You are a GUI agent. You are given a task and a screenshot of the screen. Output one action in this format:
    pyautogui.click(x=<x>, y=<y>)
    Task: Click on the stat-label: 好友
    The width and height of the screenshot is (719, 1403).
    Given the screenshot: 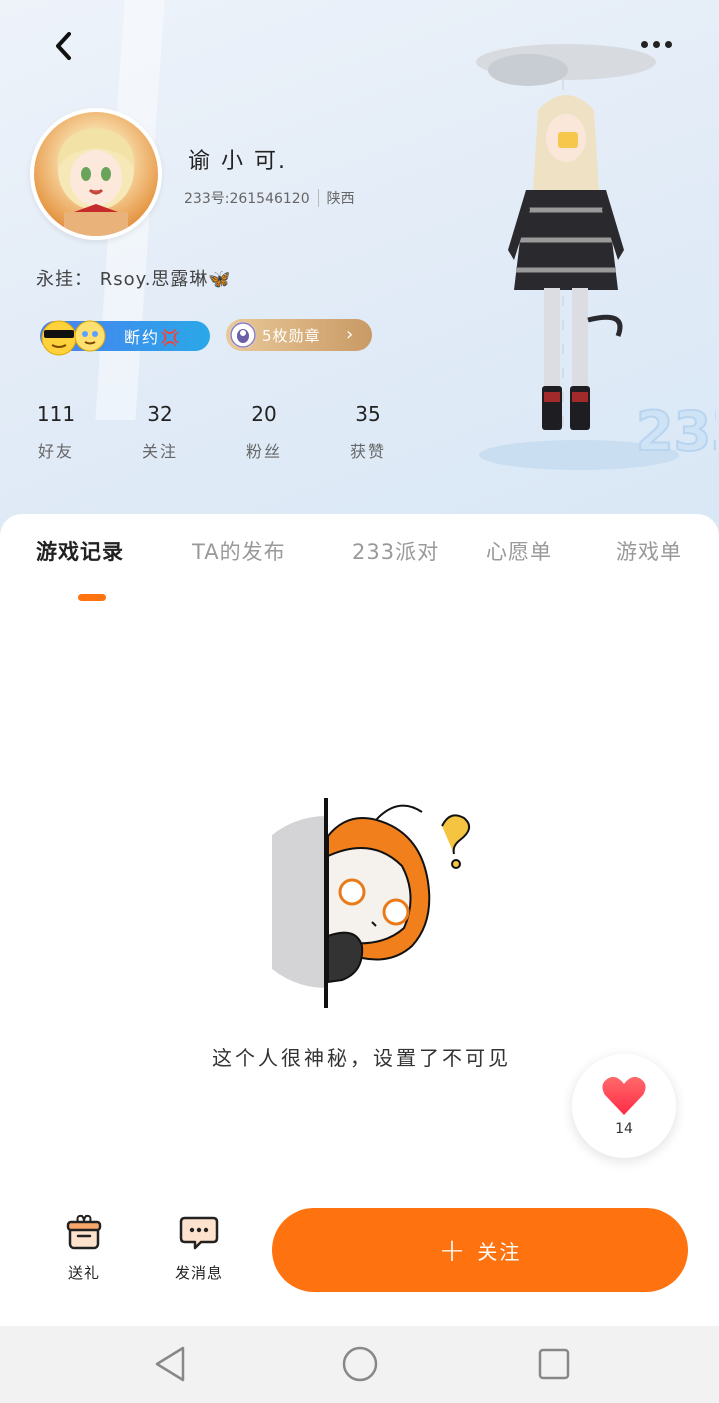 What is the action you would take?
    pyautogui.click(x=55, y=451)
    